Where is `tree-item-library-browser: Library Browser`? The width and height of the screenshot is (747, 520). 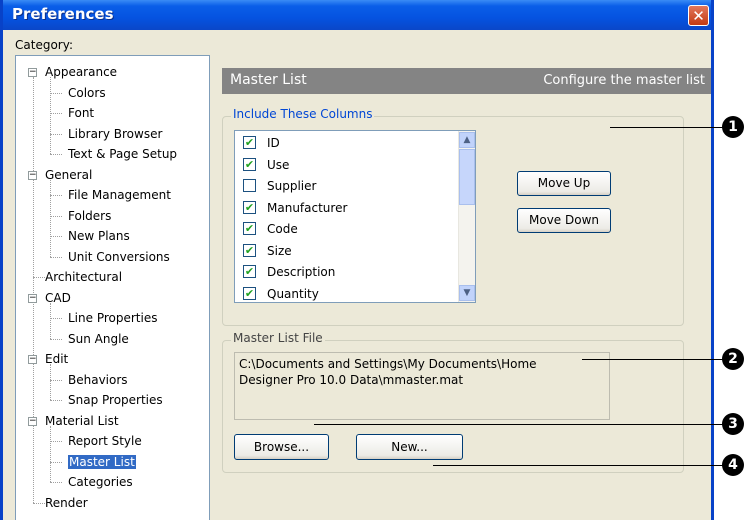
tree-item-library-browser: Library Browser is located at coordinates (115, 134).